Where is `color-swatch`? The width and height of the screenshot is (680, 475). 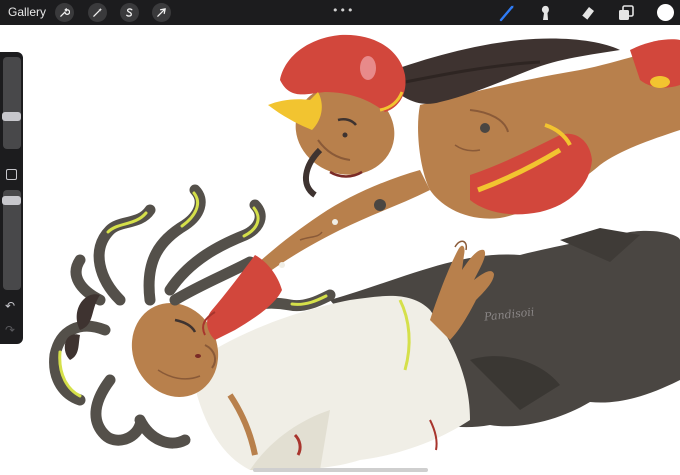 color-swatch is located at coordinates (665, 12).